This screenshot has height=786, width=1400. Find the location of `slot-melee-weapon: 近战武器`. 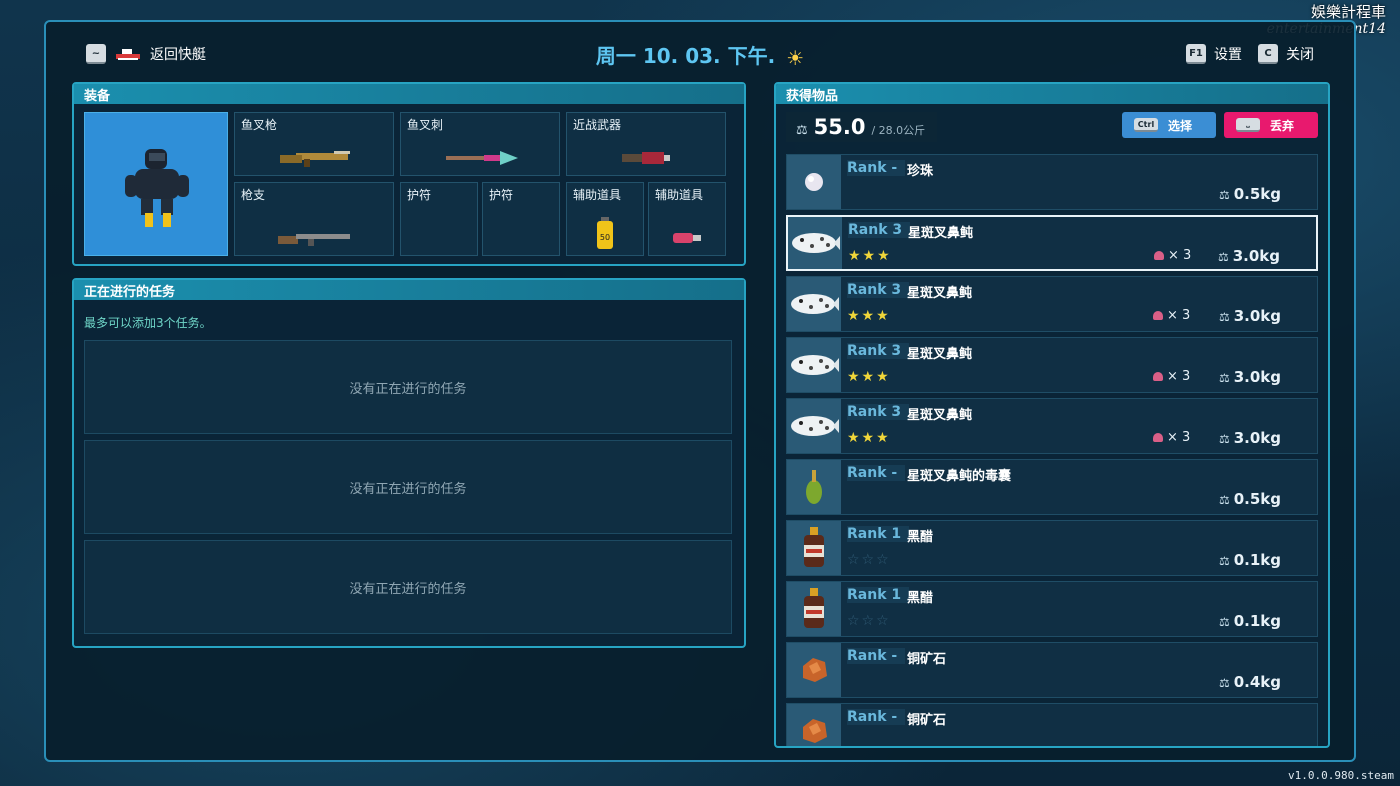

slot-melee-weapon: 近战武器 is located at coordinates (646, 144).